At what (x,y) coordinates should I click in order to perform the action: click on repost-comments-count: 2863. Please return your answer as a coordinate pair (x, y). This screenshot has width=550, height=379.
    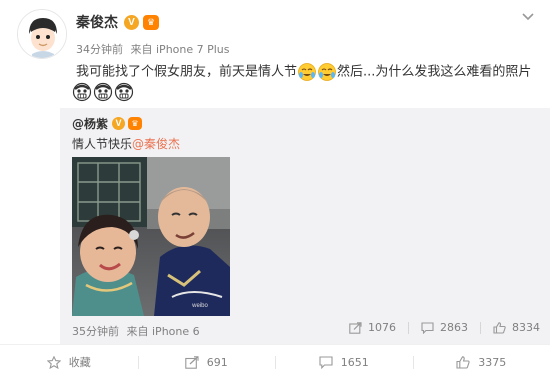
    Looking at the image, I should click on (454, 327).